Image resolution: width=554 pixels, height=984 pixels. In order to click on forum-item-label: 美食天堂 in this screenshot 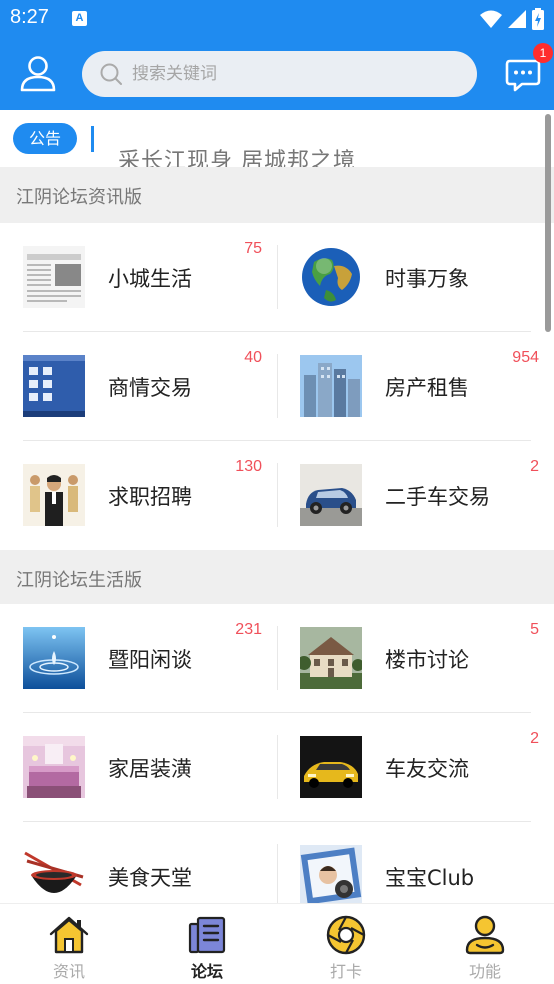, I will do `click(150, 878)`.